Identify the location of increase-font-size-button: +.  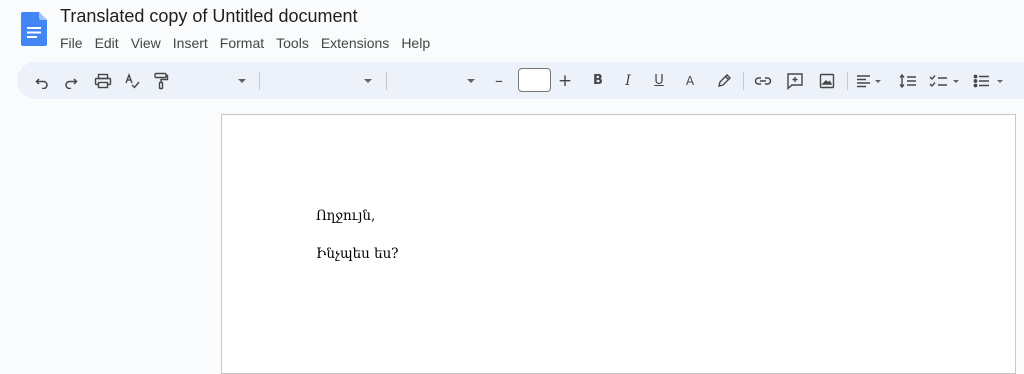
(565, 80).